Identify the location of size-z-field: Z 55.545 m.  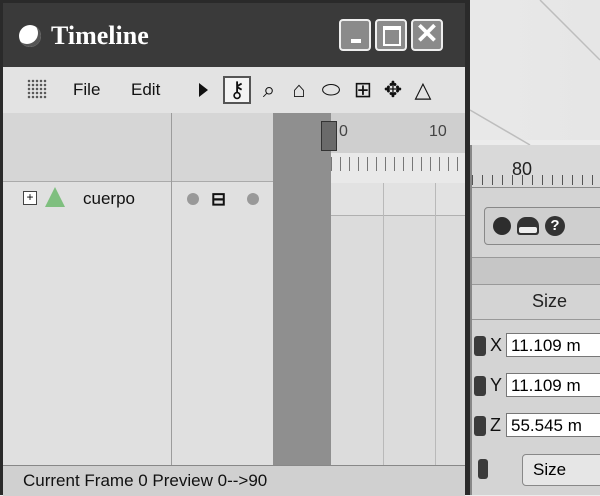
(536, 426).